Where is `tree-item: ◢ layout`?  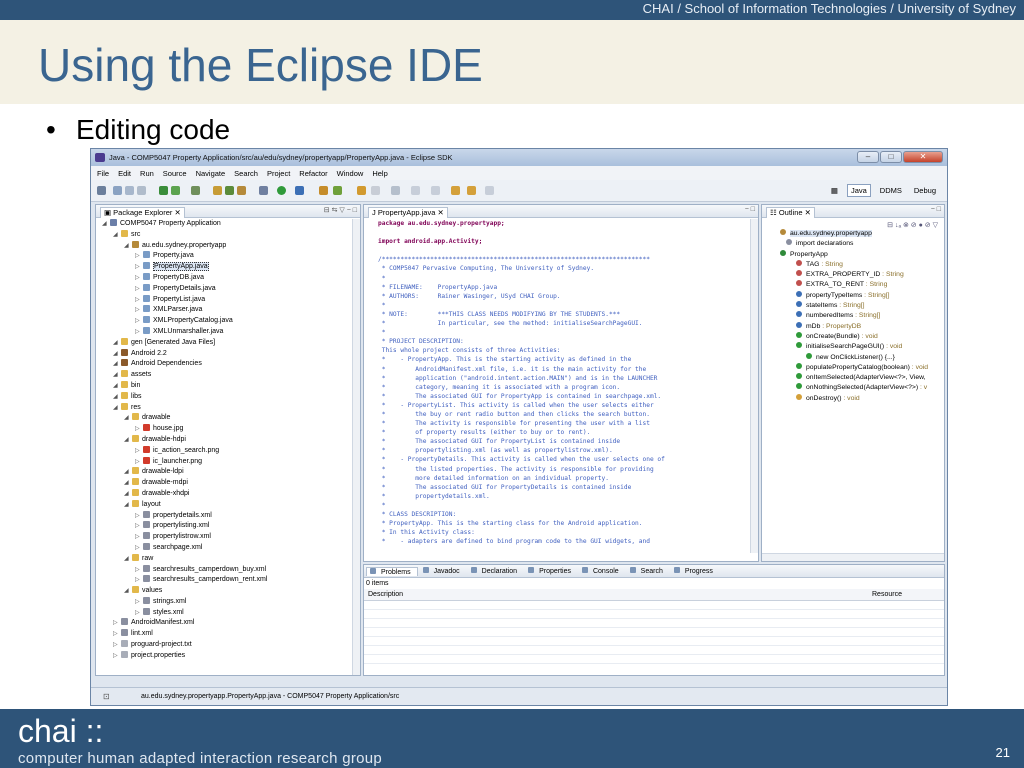 tree-item: ◢ layout is located at coordinates (228, 505).